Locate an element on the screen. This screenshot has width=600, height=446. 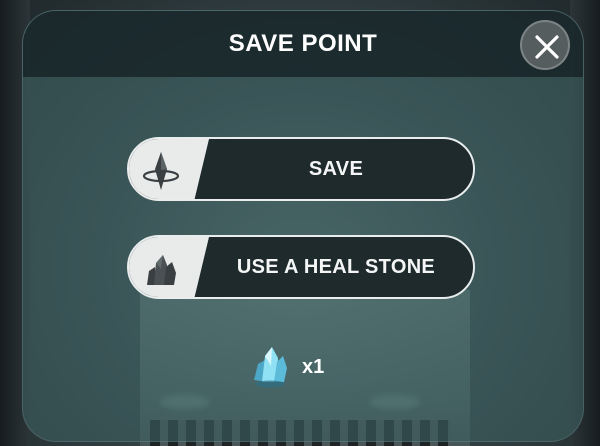
heal-stone-quantity: x1 is located at coordinates (313, 367).